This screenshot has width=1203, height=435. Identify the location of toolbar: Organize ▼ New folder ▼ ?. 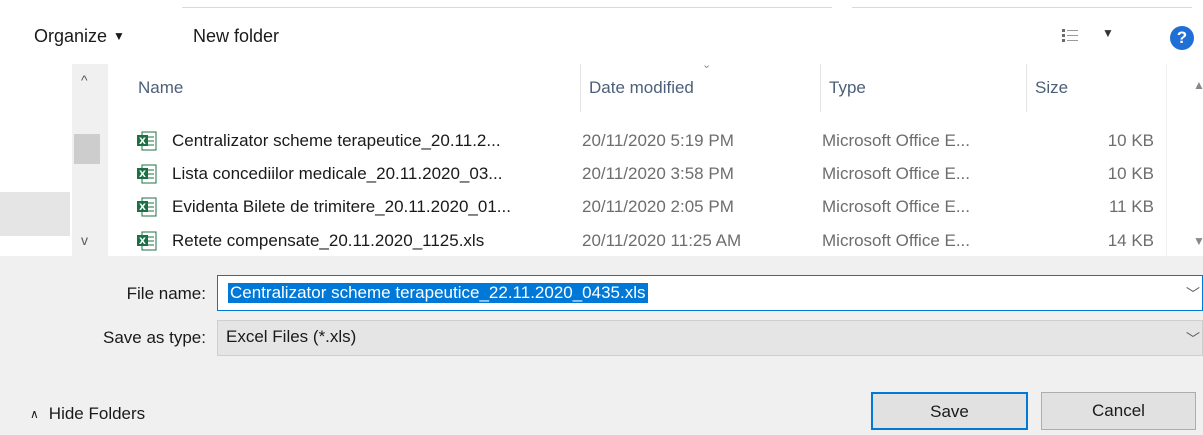
(601, 38).